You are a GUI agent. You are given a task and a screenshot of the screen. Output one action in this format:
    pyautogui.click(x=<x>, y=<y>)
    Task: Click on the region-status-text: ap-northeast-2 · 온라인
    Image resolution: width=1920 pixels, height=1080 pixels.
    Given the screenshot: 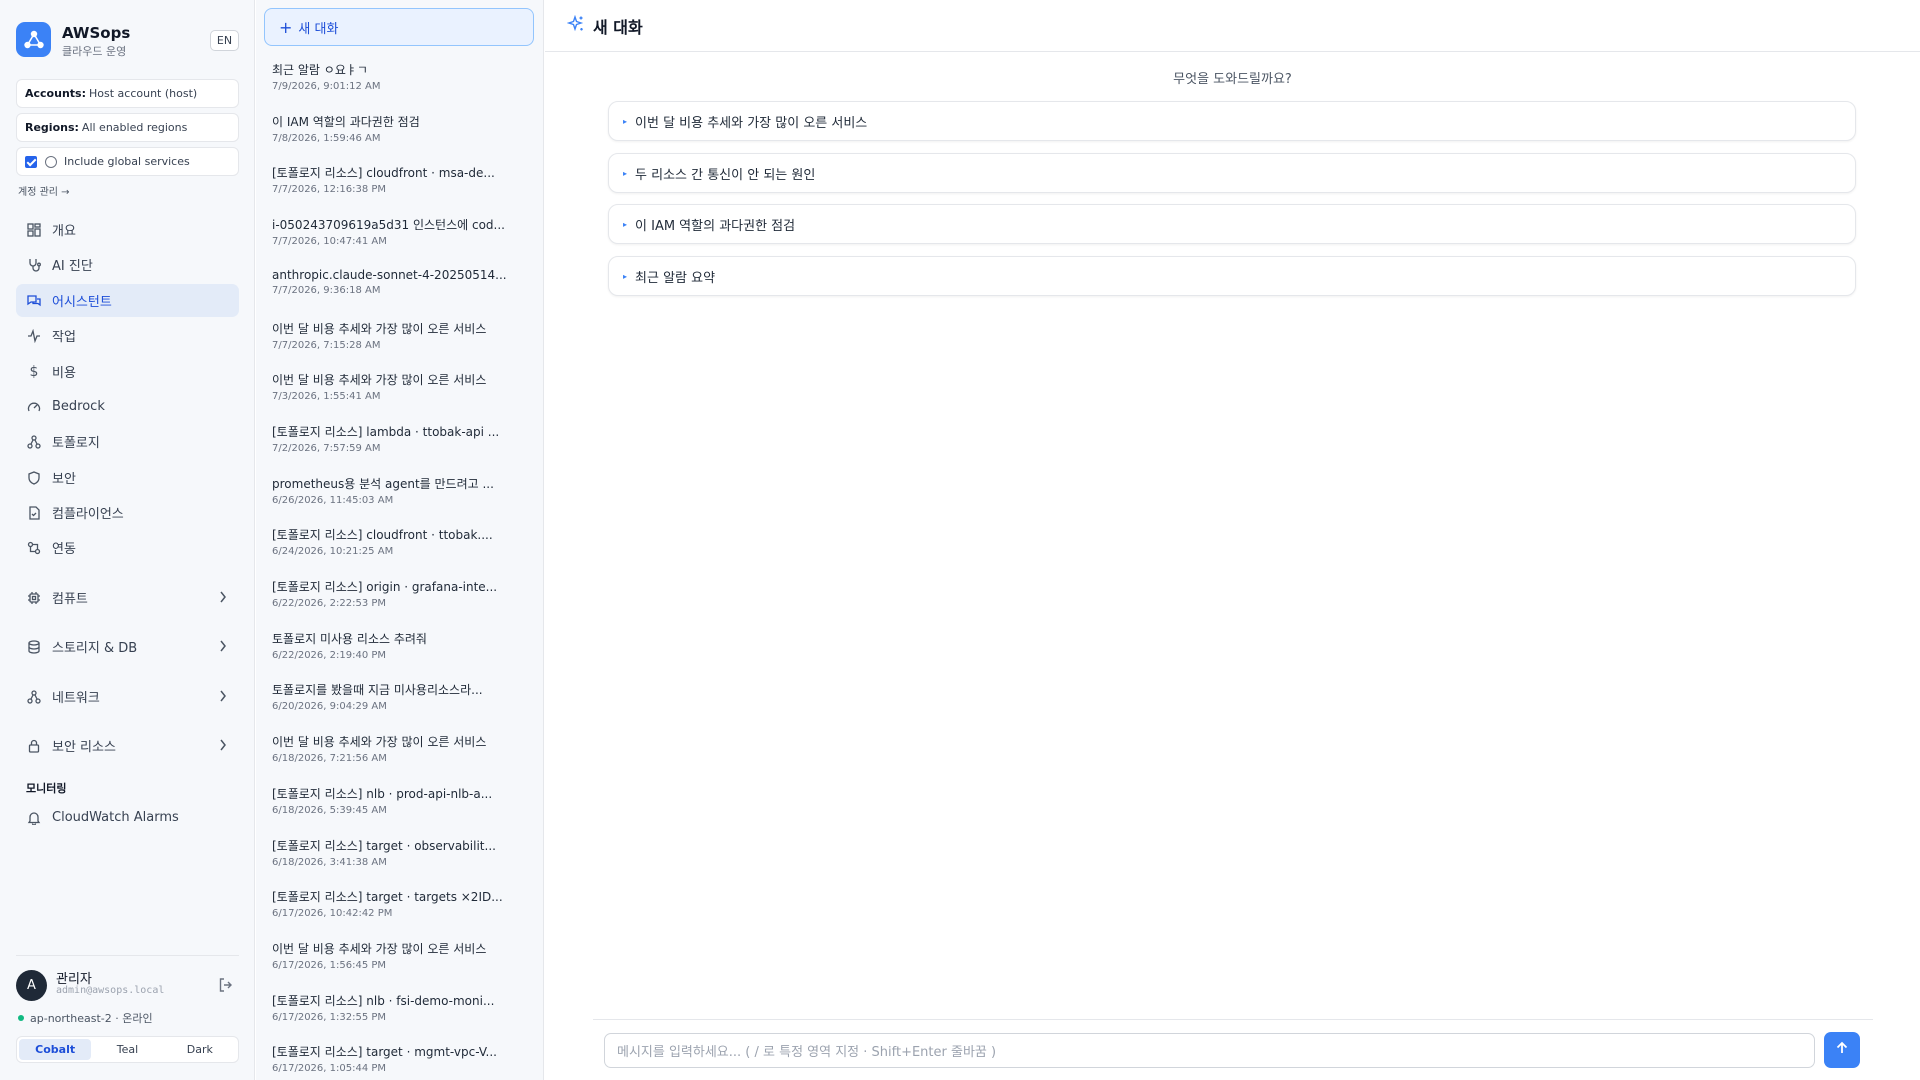 What is the action you would take?
    pyautogui.click(x=91, y=1018)
    